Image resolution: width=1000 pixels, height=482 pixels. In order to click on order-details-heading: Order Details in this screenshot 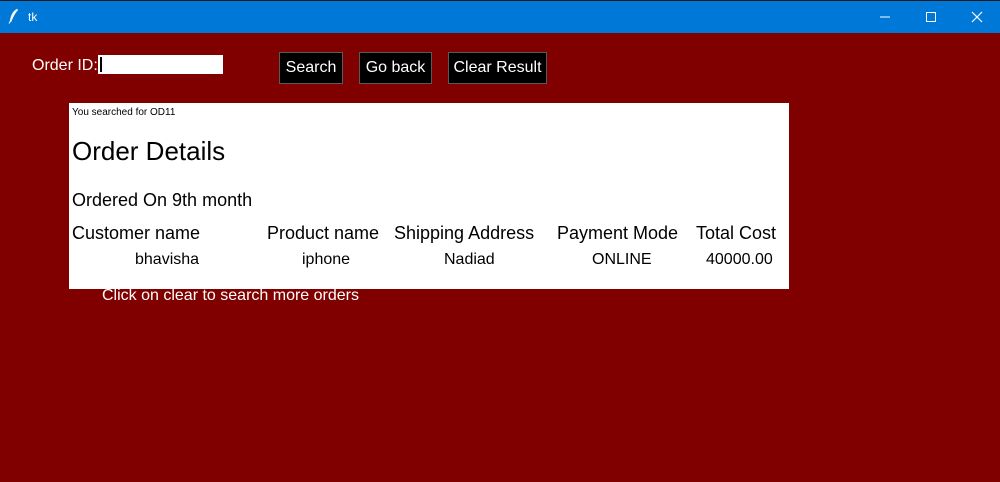, I will do `click(149, 151)`.